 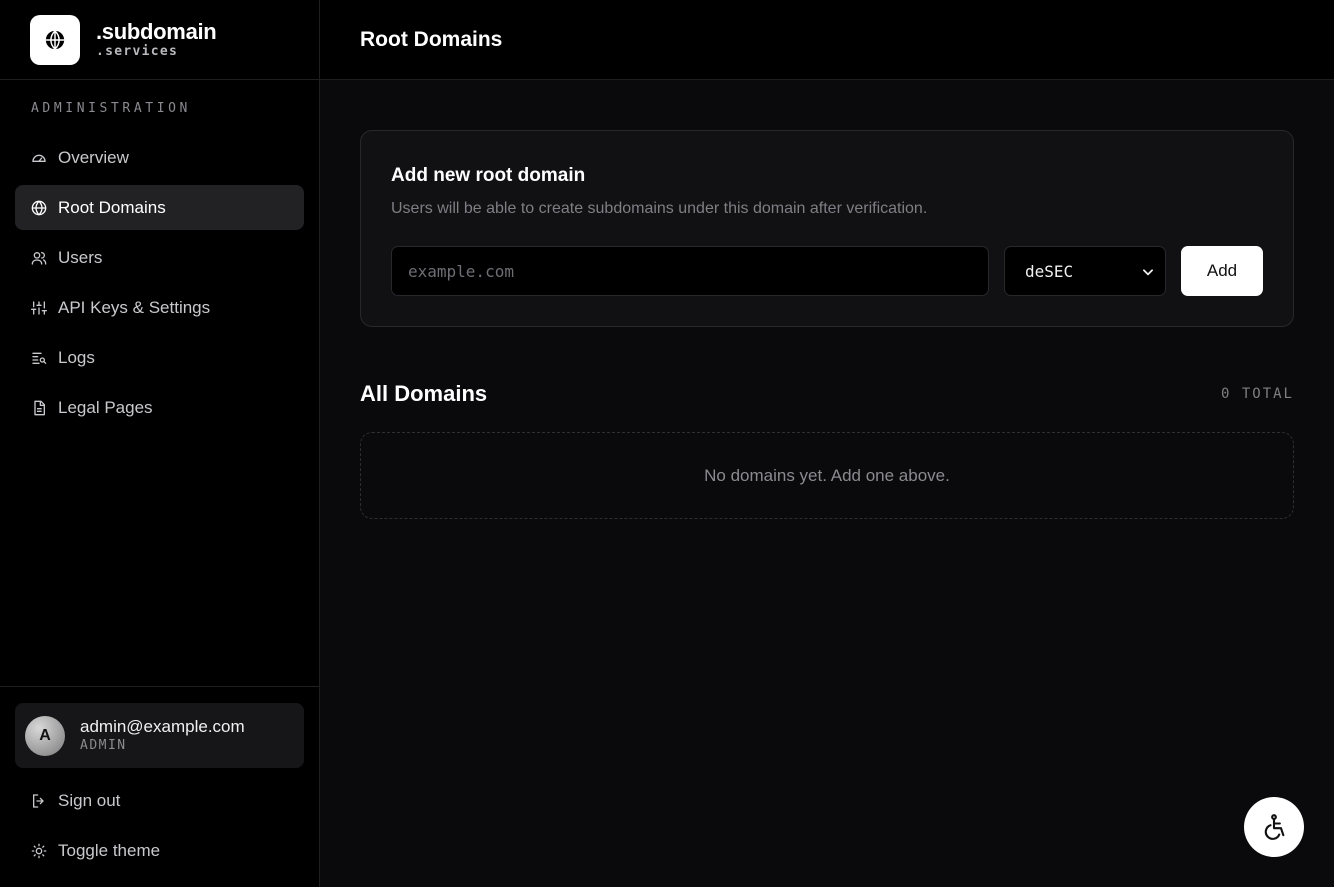 I want to click on sidebar-item-label: Overview, so click(x=93, y=157).